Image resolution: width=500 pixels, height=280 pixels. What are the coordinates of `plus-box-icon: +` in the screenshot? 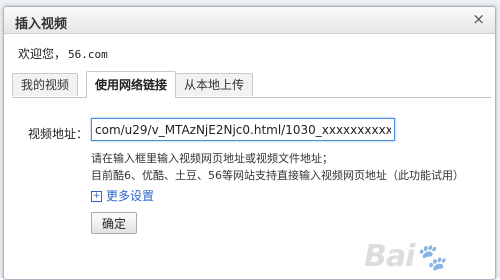 It's located at (96, 196).